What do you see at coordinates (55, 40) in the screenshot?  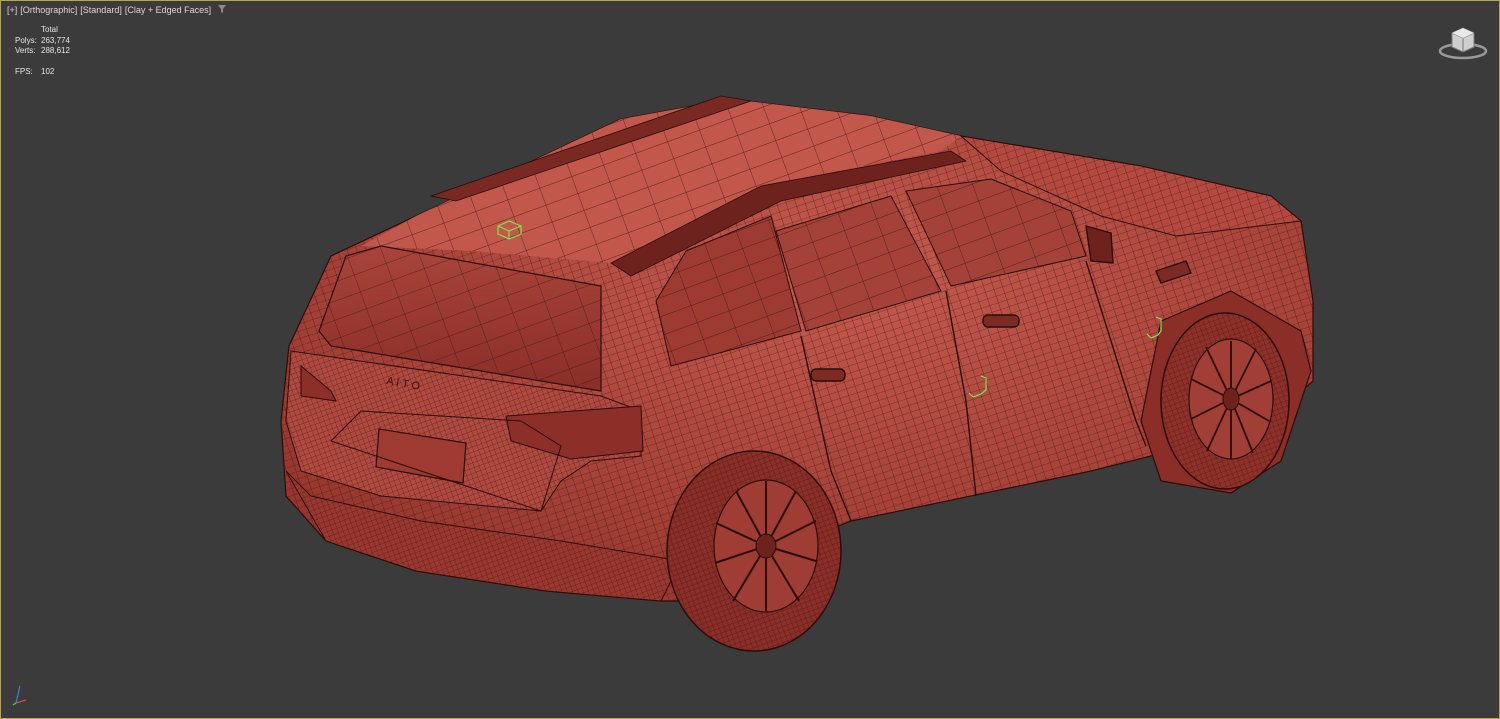 I see `polys-value: 263,774` at bounding box center [55, 40].